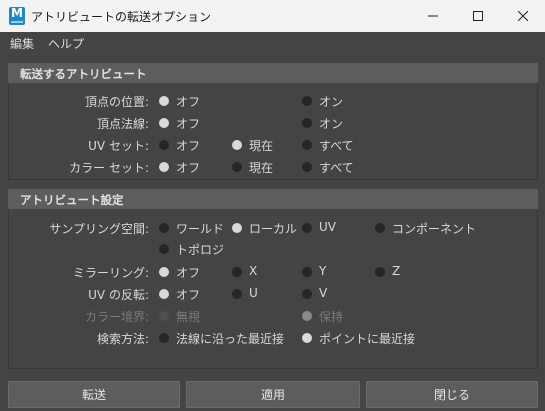 The height and width of the screenshot is (411, 545). Describe the element at coordinates (164, 249) in the screenshot. I see `sampling-topology-radio` at that location.